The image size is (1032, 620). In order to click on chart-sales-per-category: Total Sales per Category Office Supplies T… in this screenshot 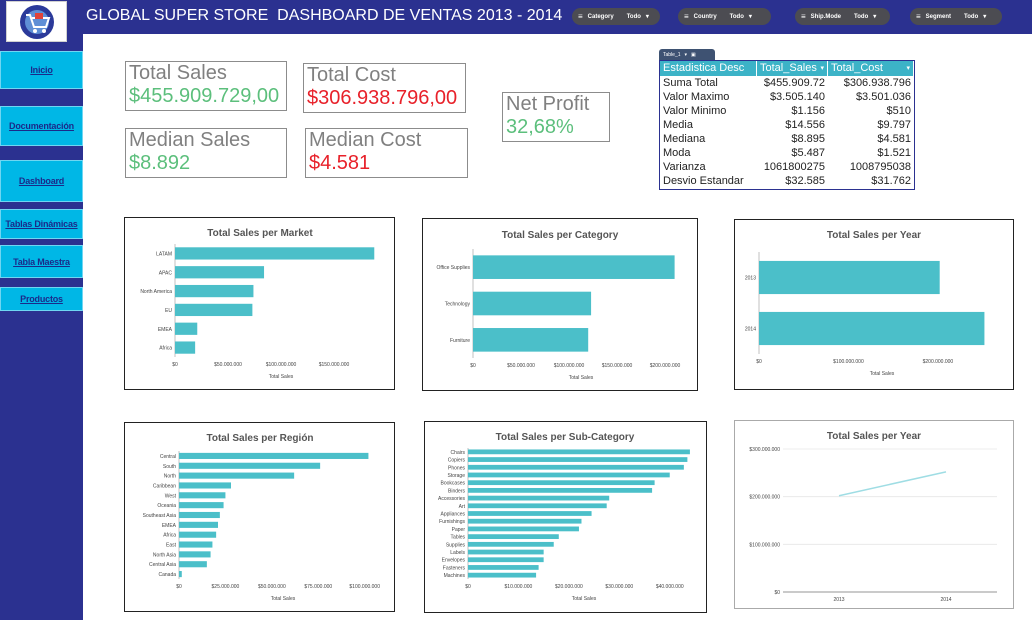, I will do `click(560, 304)`.